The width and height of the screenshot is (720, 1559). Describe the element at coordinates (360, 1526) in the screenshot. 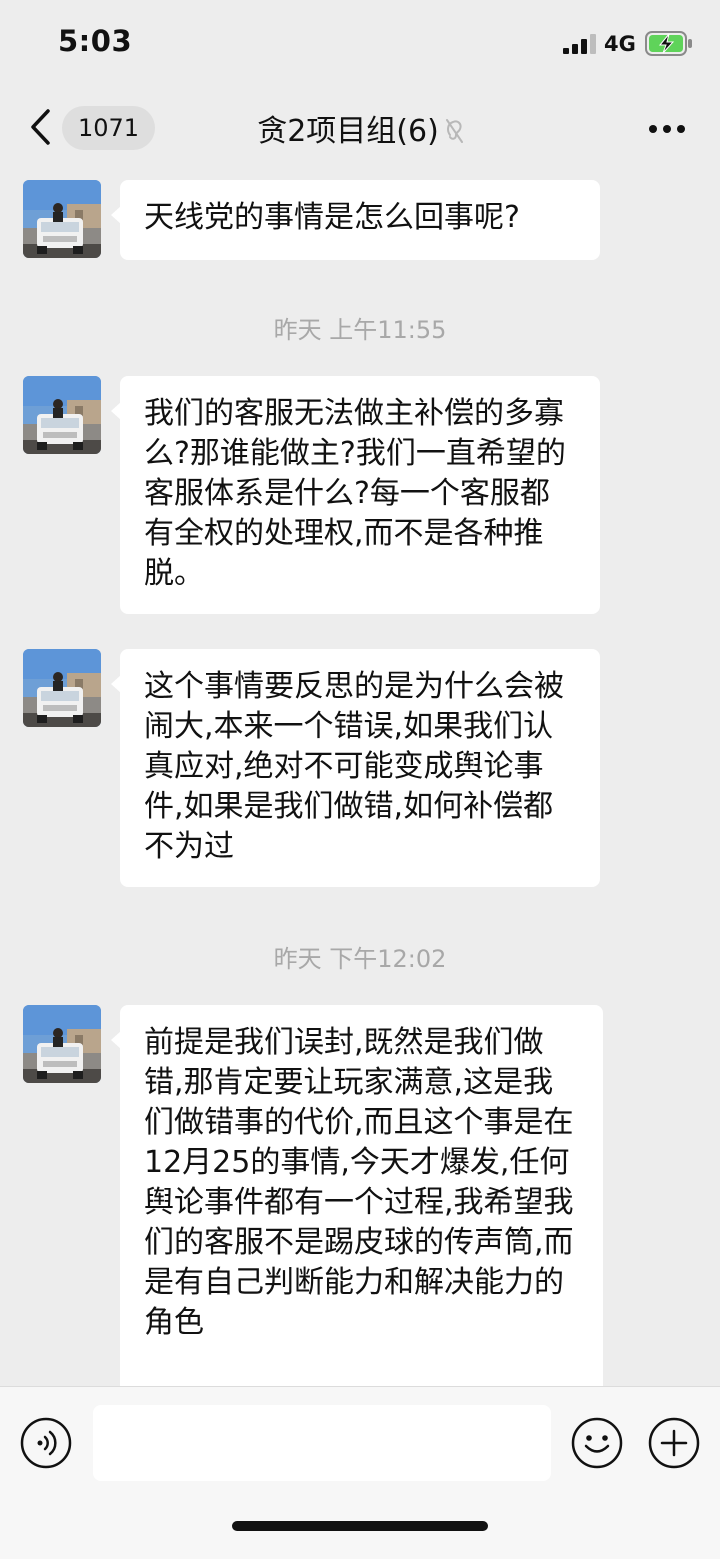

I see `home-indicator` at that location.